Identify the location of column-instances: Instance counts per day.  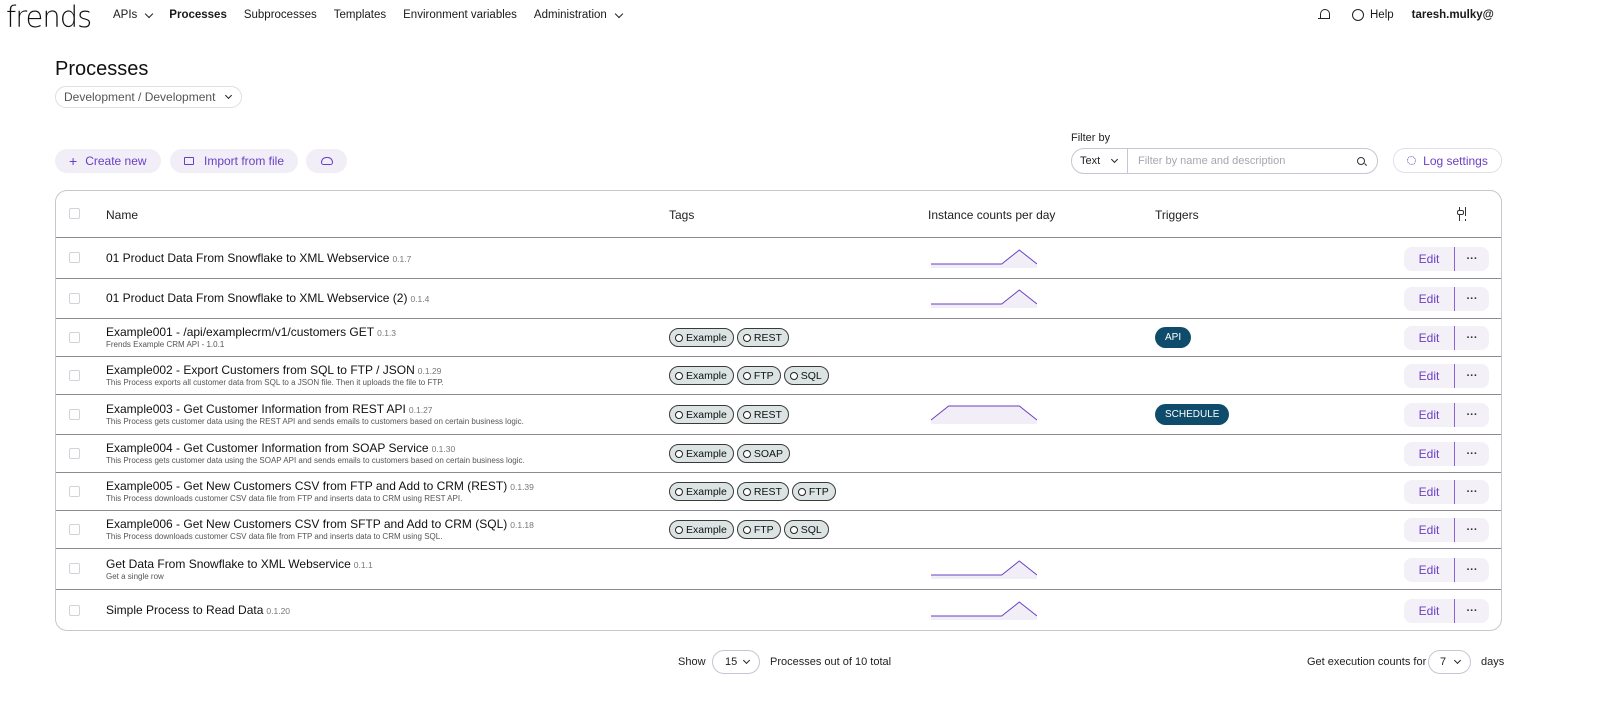
(991, 215).